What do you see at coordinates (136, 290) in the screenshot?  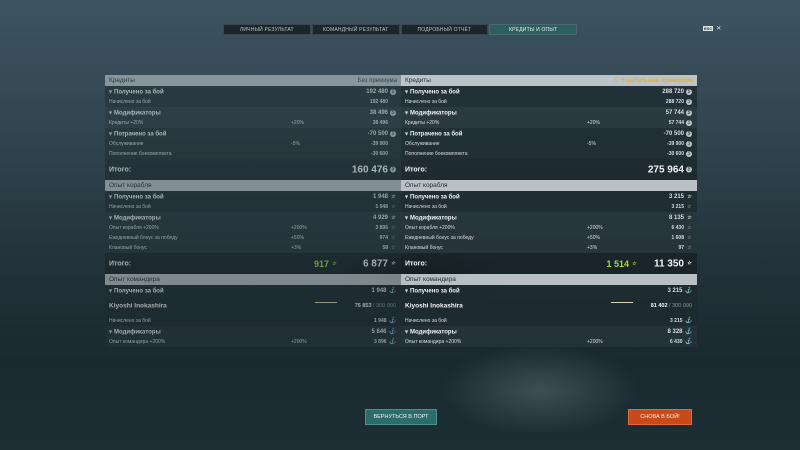 I see `row-label: Получено за бой` at bounding box center [136, 290].